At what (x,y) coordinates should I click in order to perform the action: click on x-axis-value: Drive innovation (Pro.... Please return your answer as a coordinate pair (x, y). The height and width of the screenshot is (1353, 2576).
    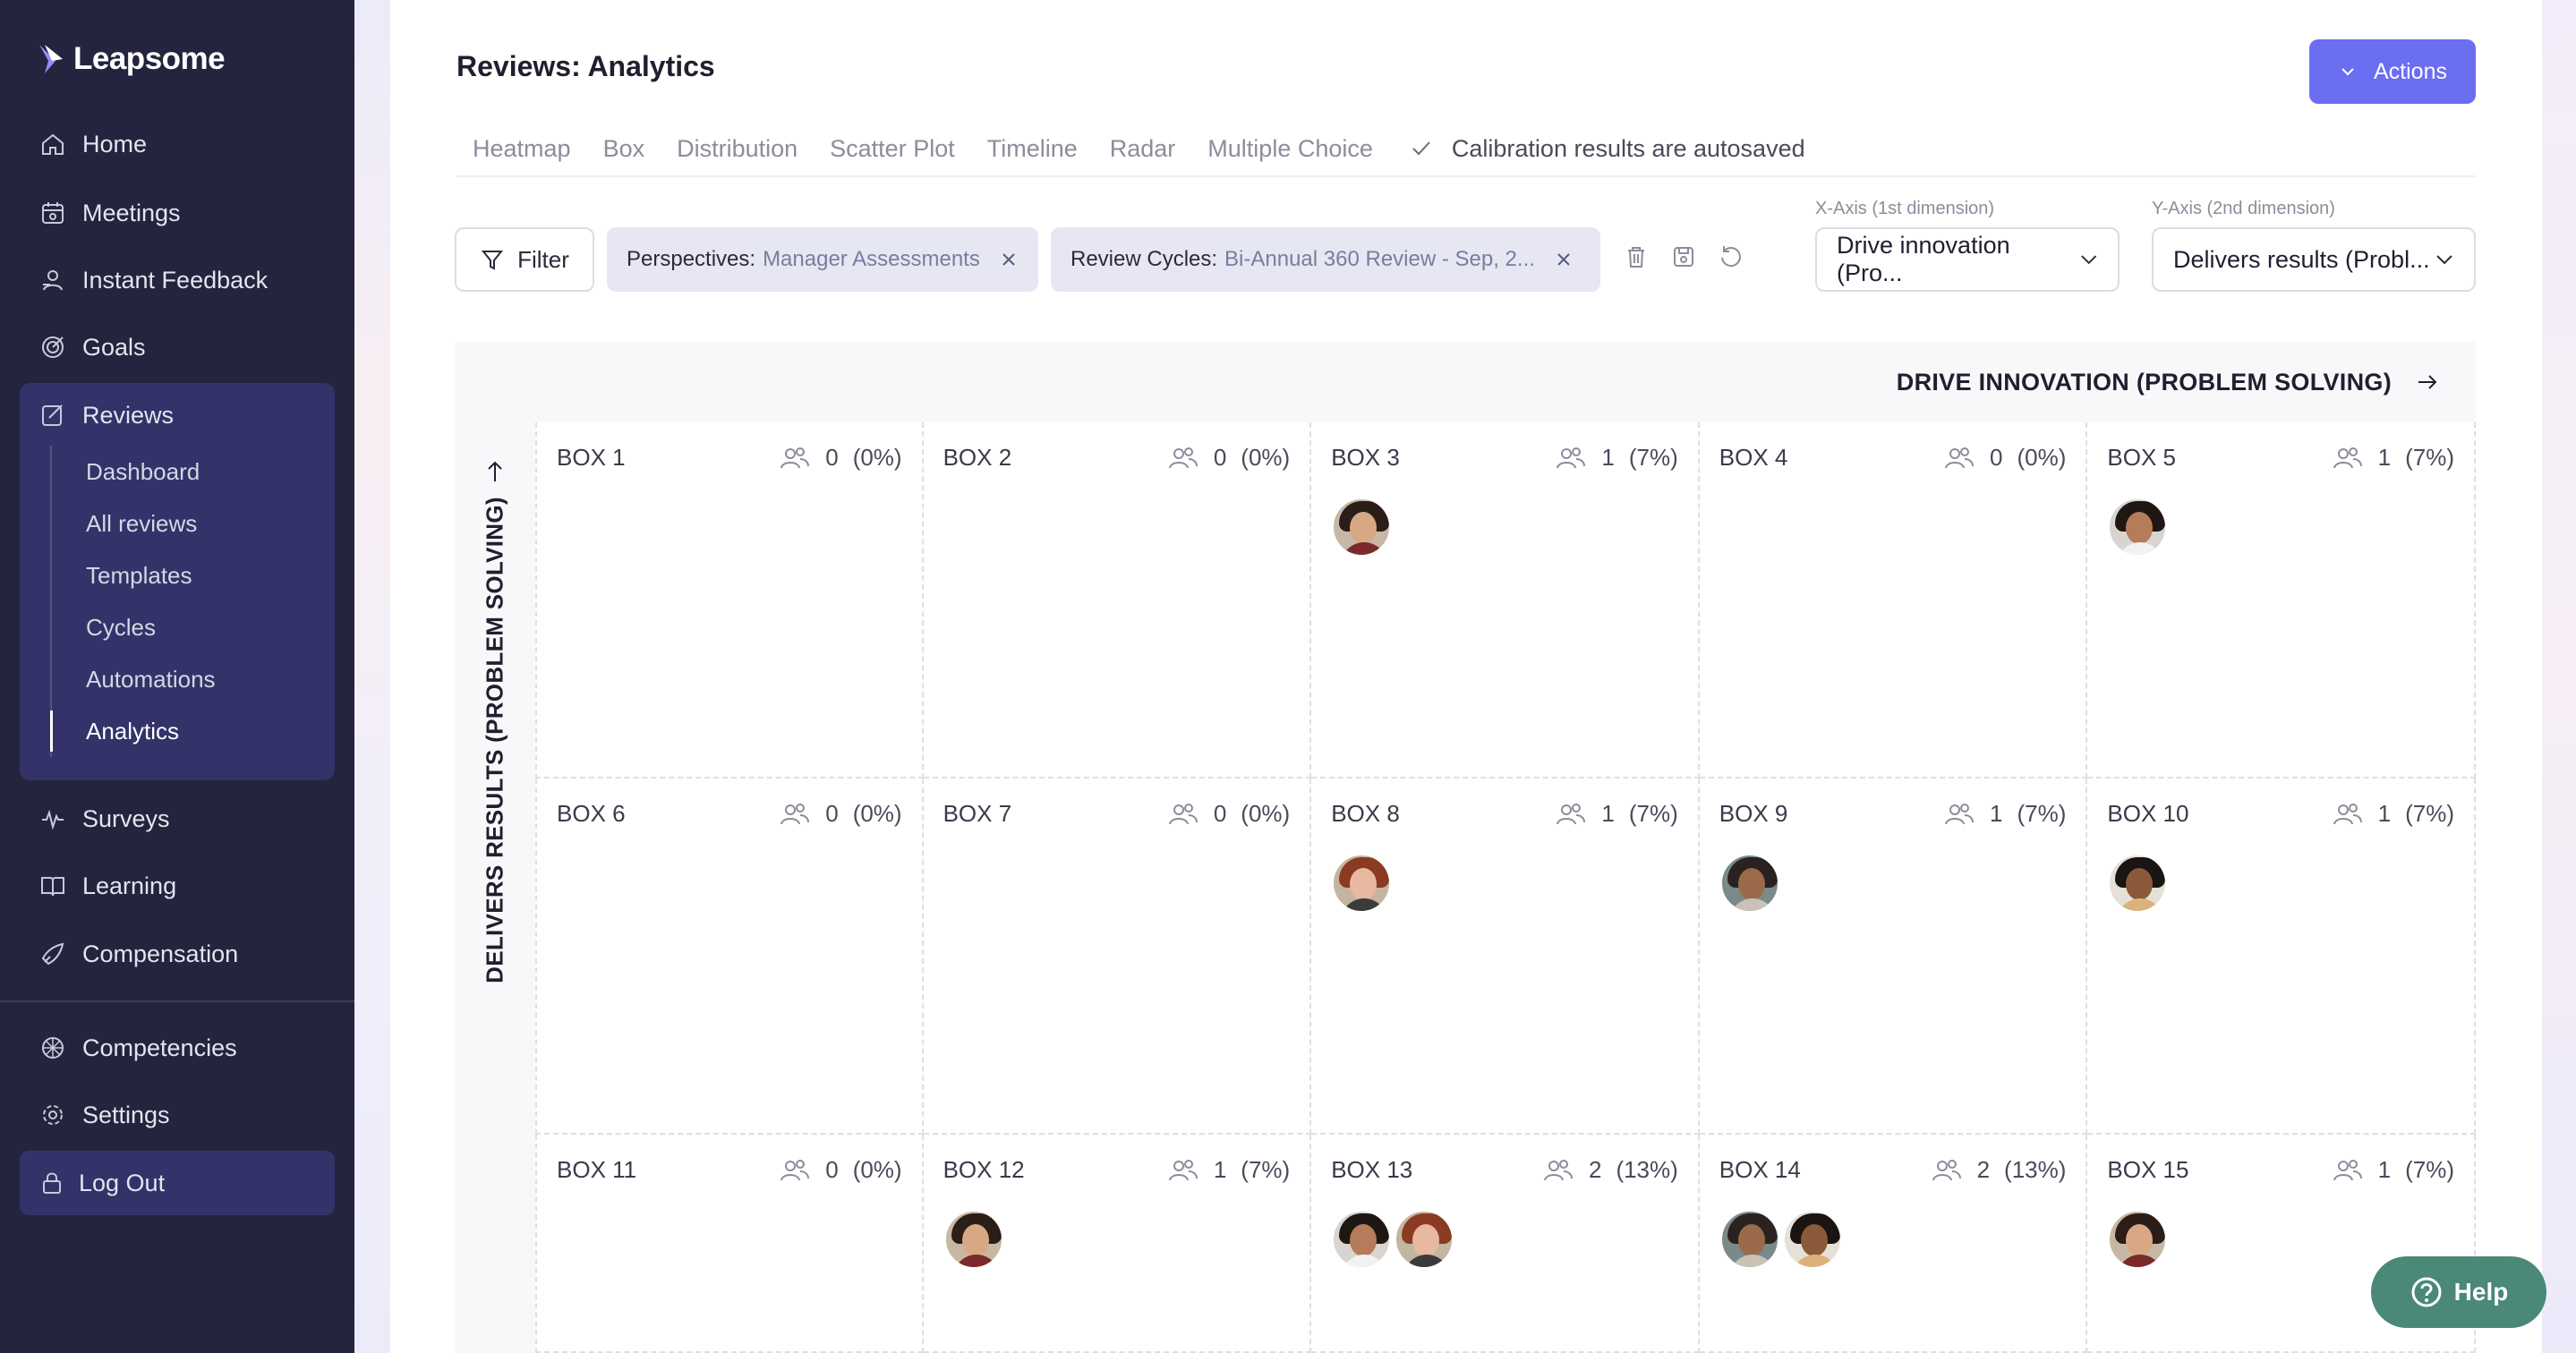
    Looking at the image, I should click on (1923, 259).